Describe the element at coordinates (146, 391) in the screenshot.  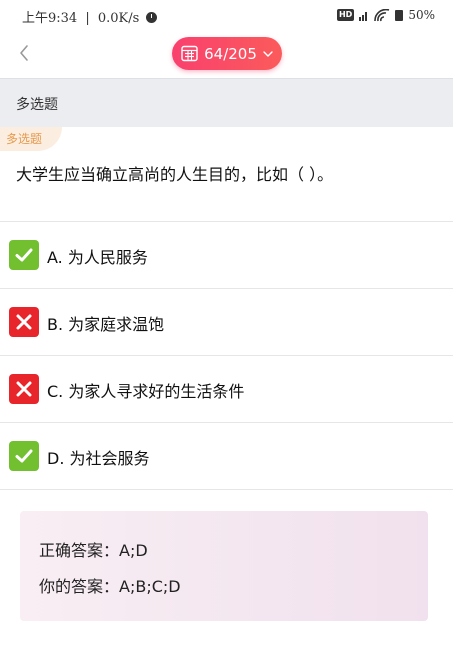
I see `option-c-label: C. 为家人寻求好的生活条件` at that location.